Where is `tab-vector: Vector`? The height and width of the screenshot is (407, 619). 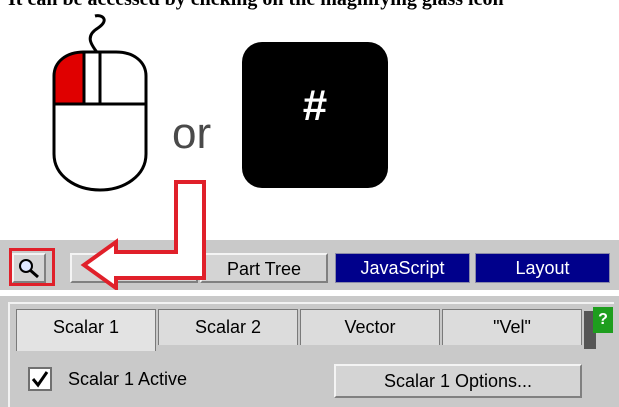 tab-vector: Vector is located at coordinates (370, 327).